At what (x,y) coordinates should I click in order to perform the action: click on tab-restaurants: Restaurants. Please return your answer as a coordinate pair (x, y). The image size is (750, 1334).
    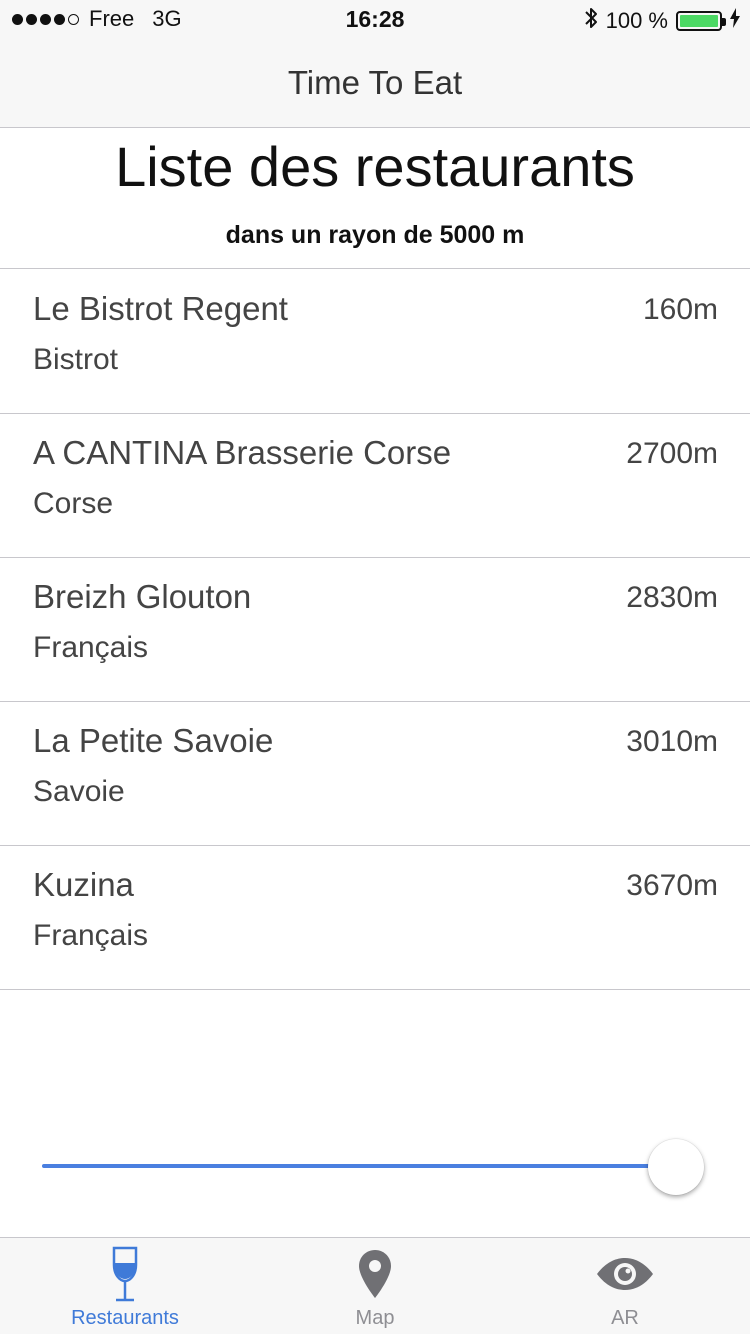
    Looking at the image, I should click on (125, 1286).